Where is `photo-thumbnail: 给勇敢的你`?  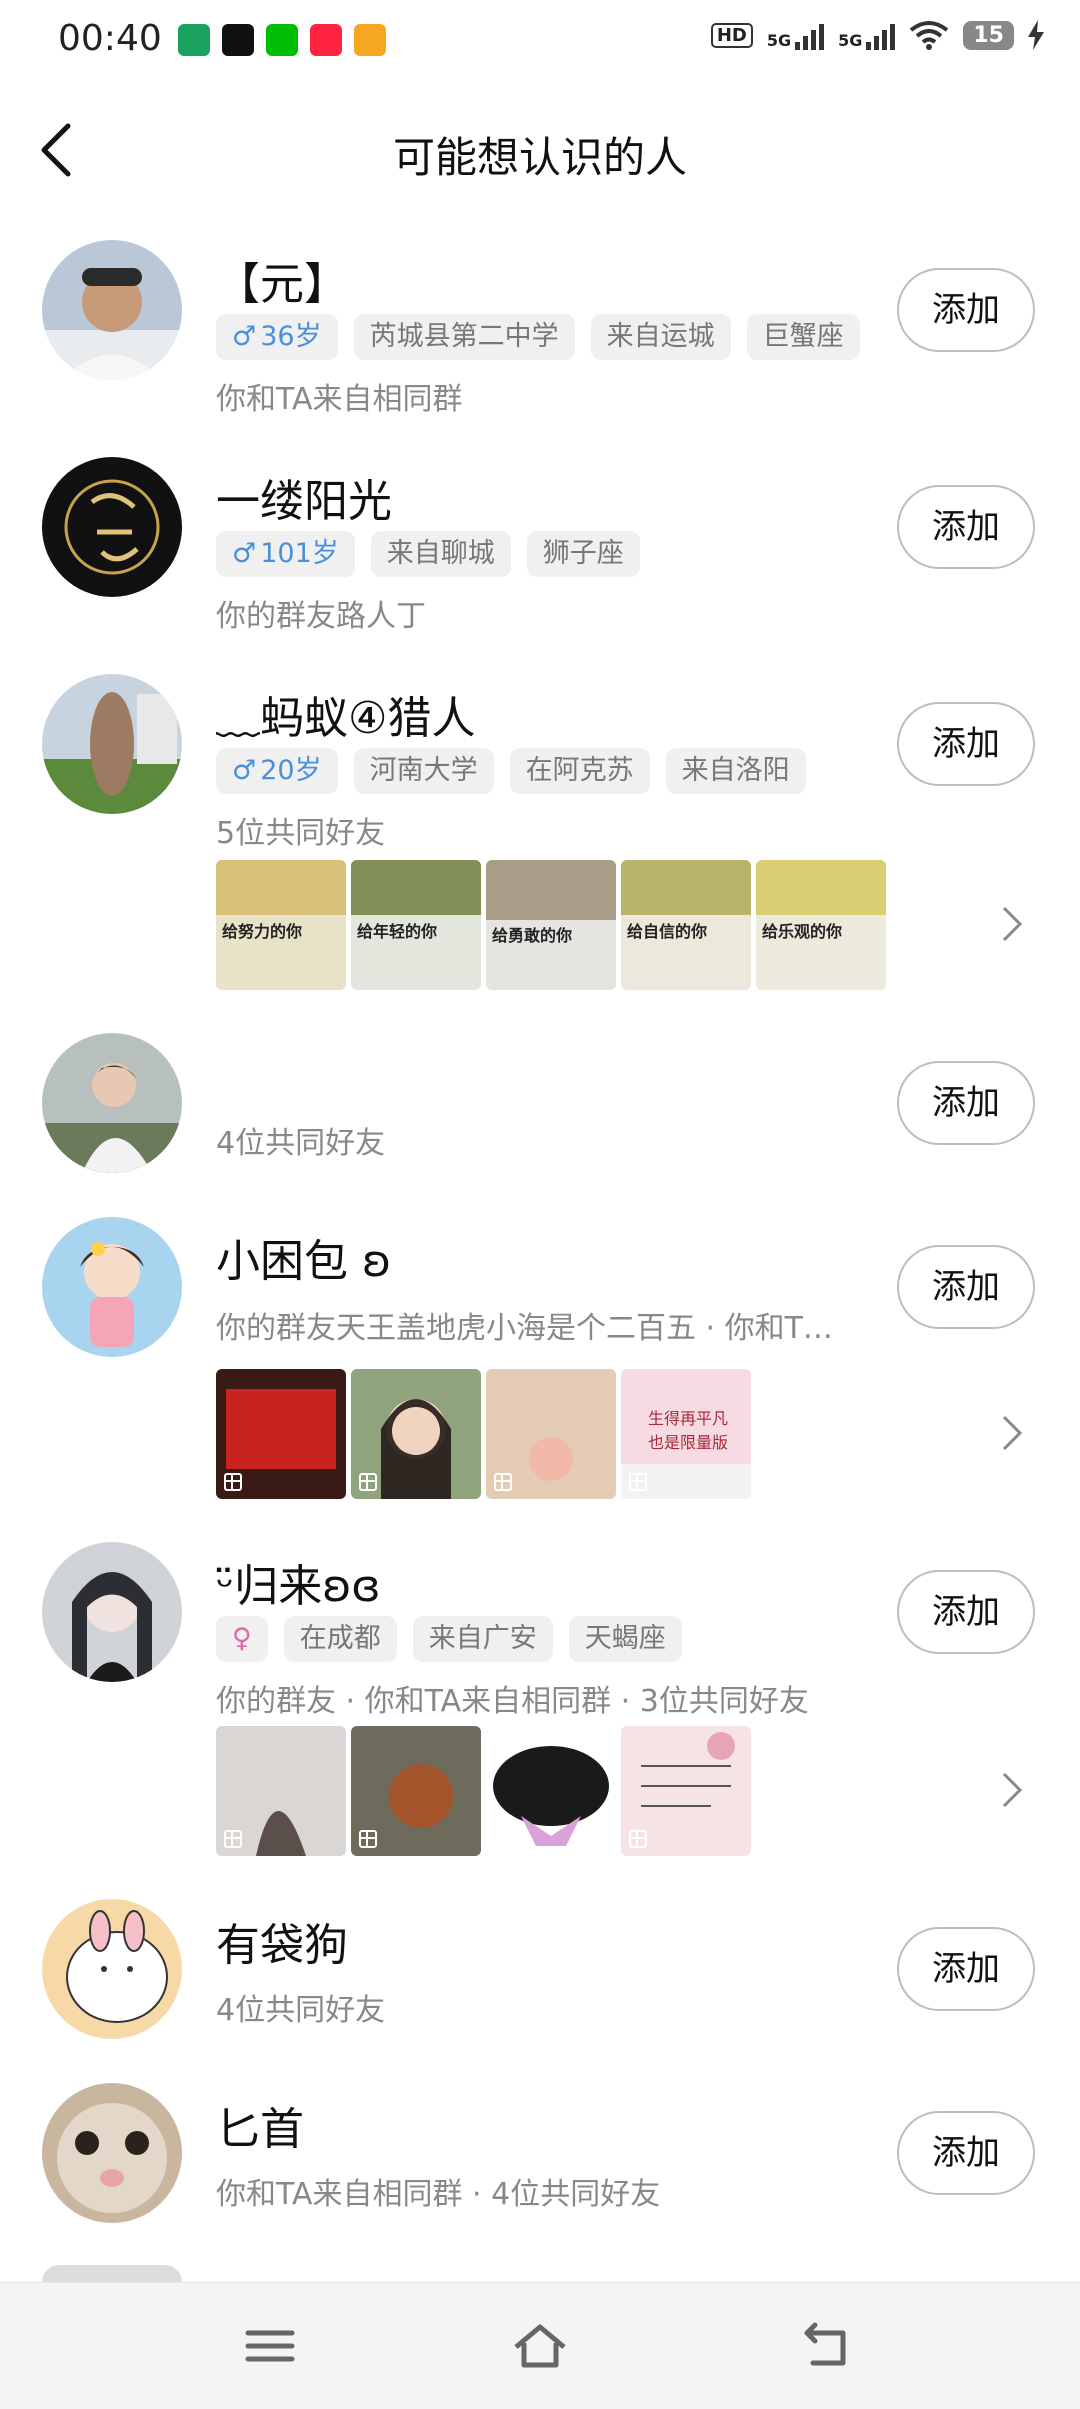 photo-thumbnail: 给勇敢的你 is located at coordinates (551, 925).